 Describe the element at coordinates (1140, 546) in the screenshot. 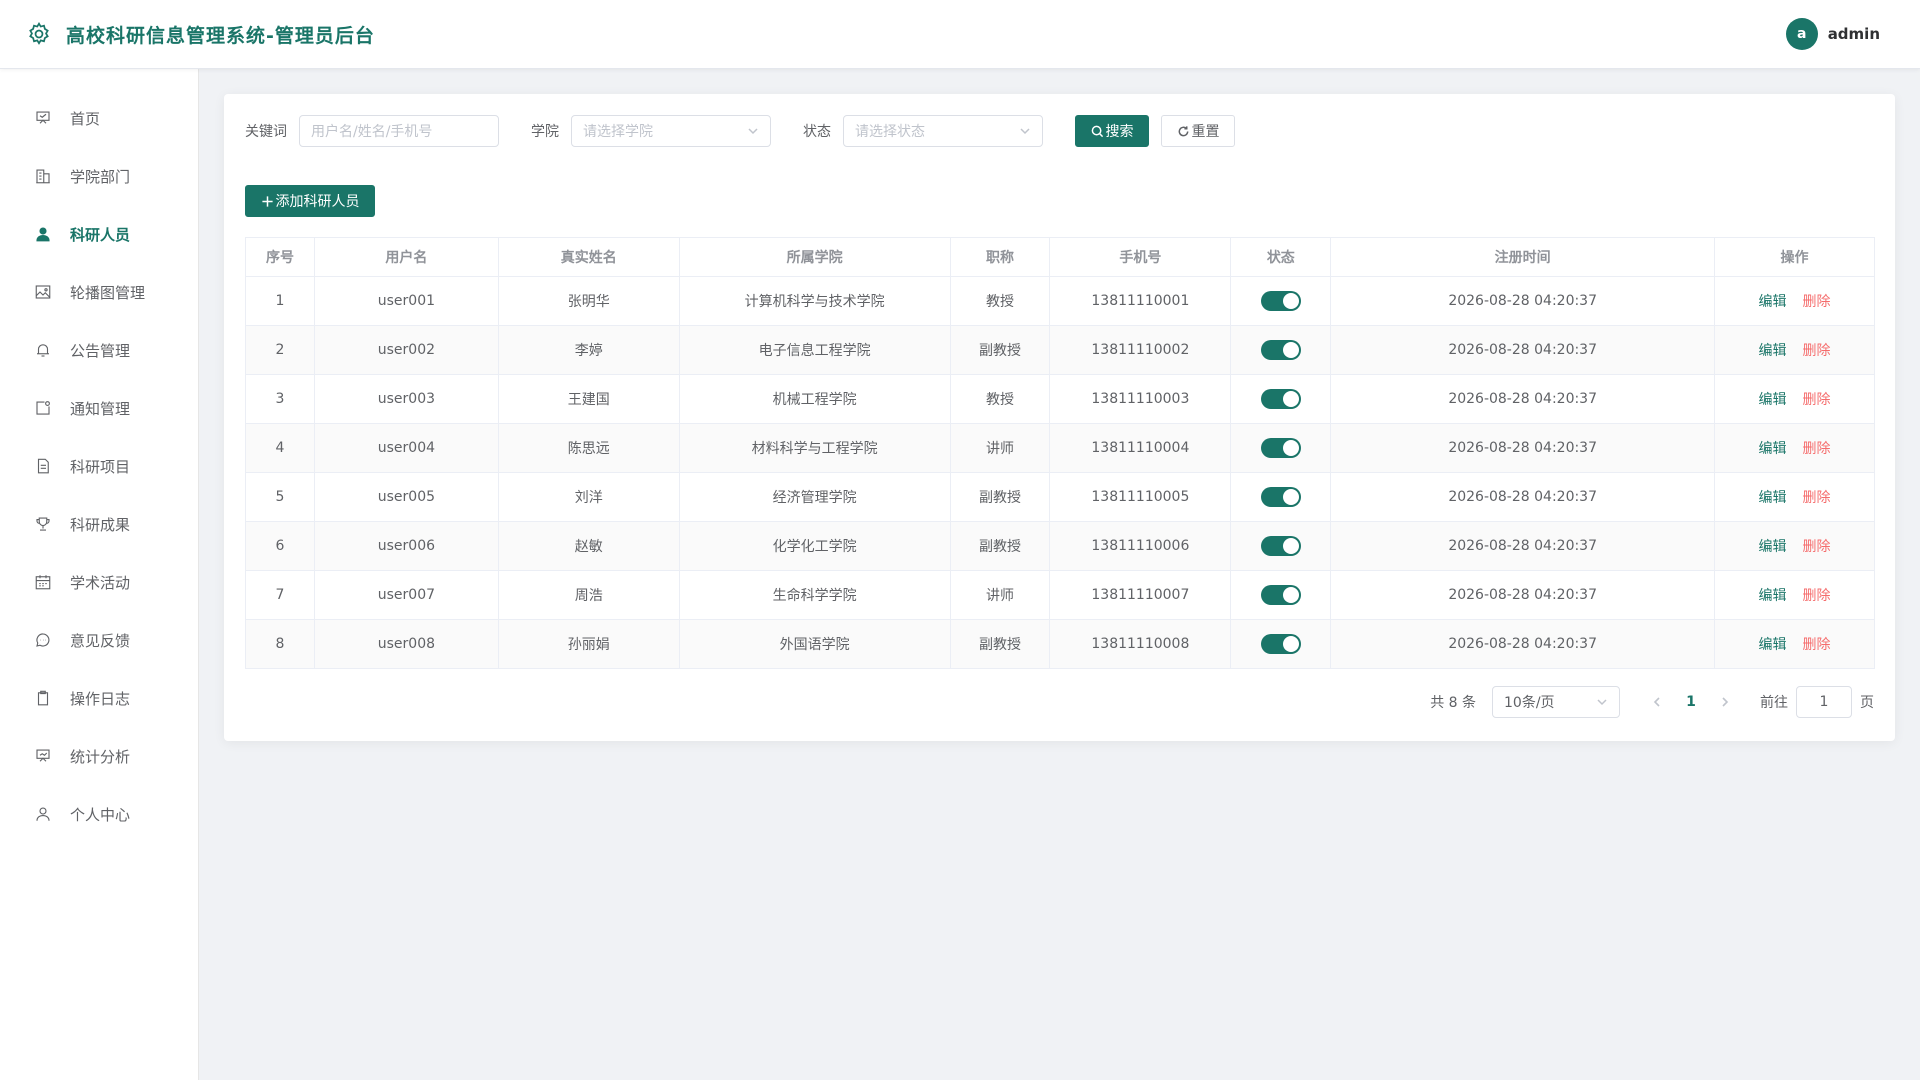

I see `phone-cell: 13811110006` at that location.